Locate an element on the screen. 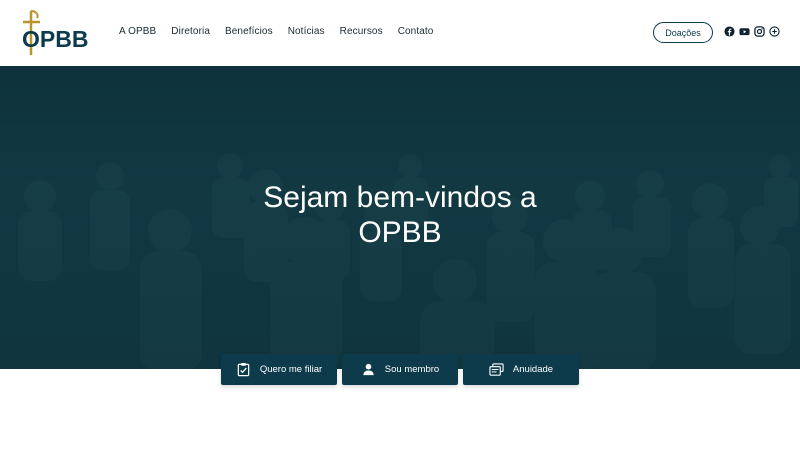 This screenshot has width=800, height=454. join-button-label: Quero me filiar is located at coordinates (291, 369).